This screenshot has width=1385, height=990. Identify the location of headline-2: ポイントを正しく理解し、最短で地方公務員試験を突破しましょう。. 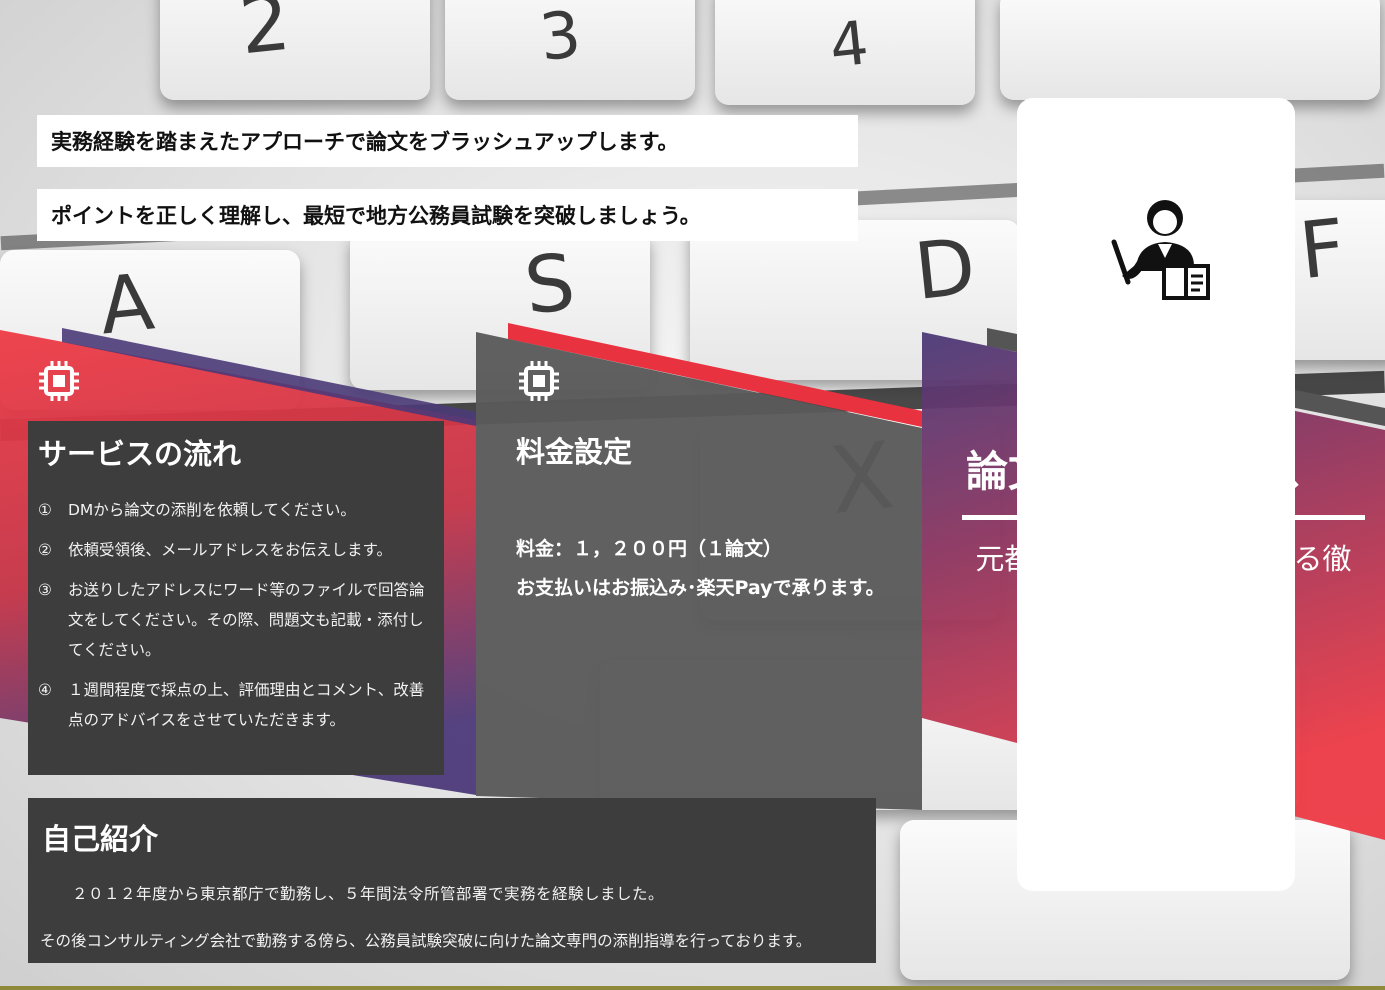
(447, 215).